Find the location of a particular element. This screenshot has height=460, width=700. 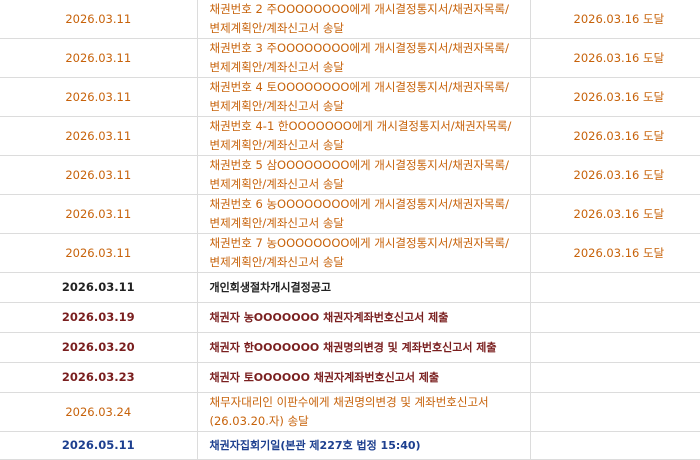

row-date: 2026.05.11 is located at coordinates (99, 445).